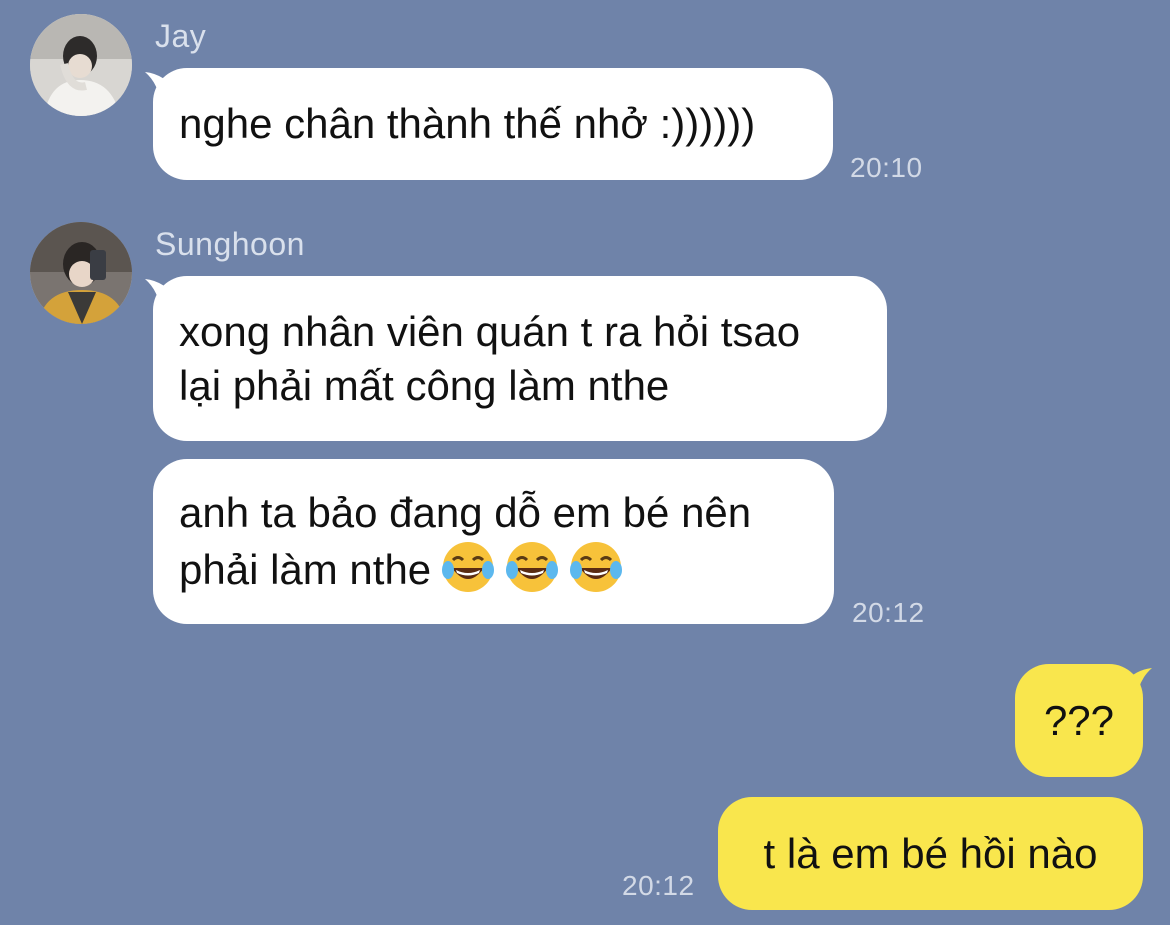 This screenshot has width=1170, height=925. What do you see at coordinates (305, 569) in the screenshot?
I see `message-text: phải làm nthe` at bounding box center [305, 569].